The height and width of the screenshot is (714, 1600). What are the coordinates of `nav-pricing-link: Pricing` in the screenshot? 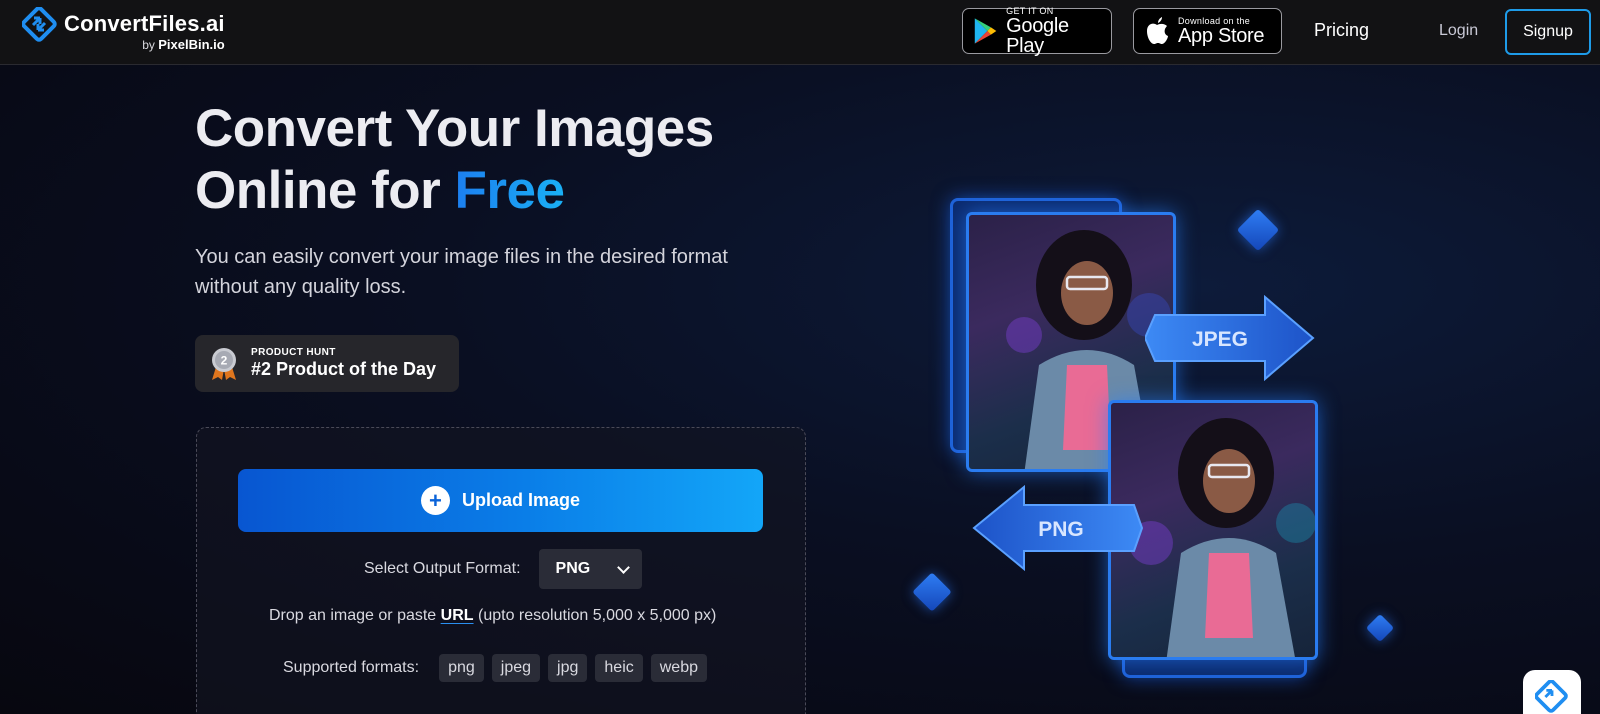 It's located at (1341, 30).